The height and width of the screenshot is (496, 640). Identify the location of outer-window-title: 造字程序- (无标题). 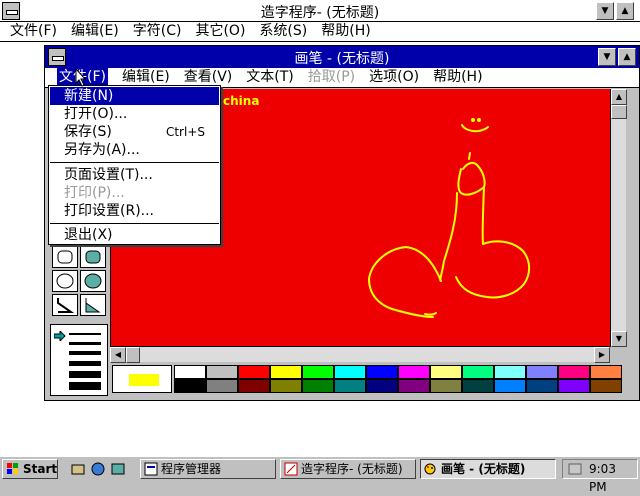
(320, 13).